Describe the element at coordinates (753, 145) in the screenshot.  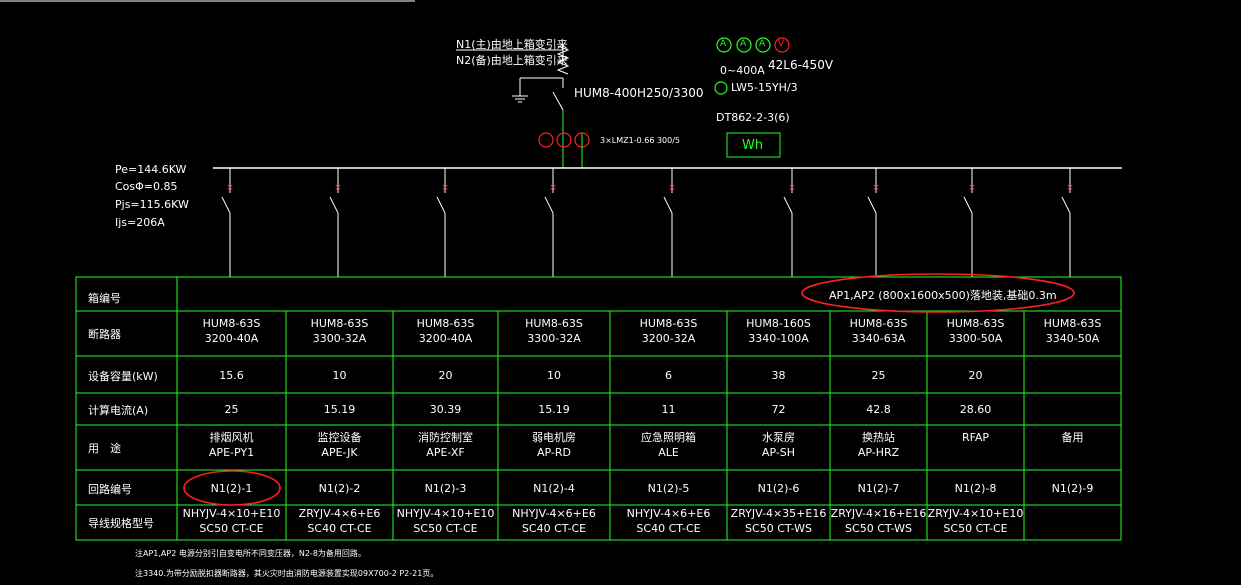
I see `energy-meter-symbol: Wh` at that location.